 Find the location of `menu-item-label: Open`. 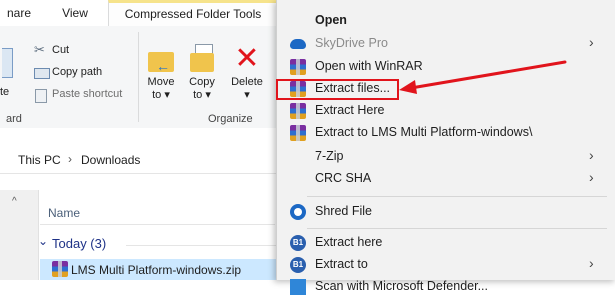

menu-item-label: Open is located at coordinates (331, 20).